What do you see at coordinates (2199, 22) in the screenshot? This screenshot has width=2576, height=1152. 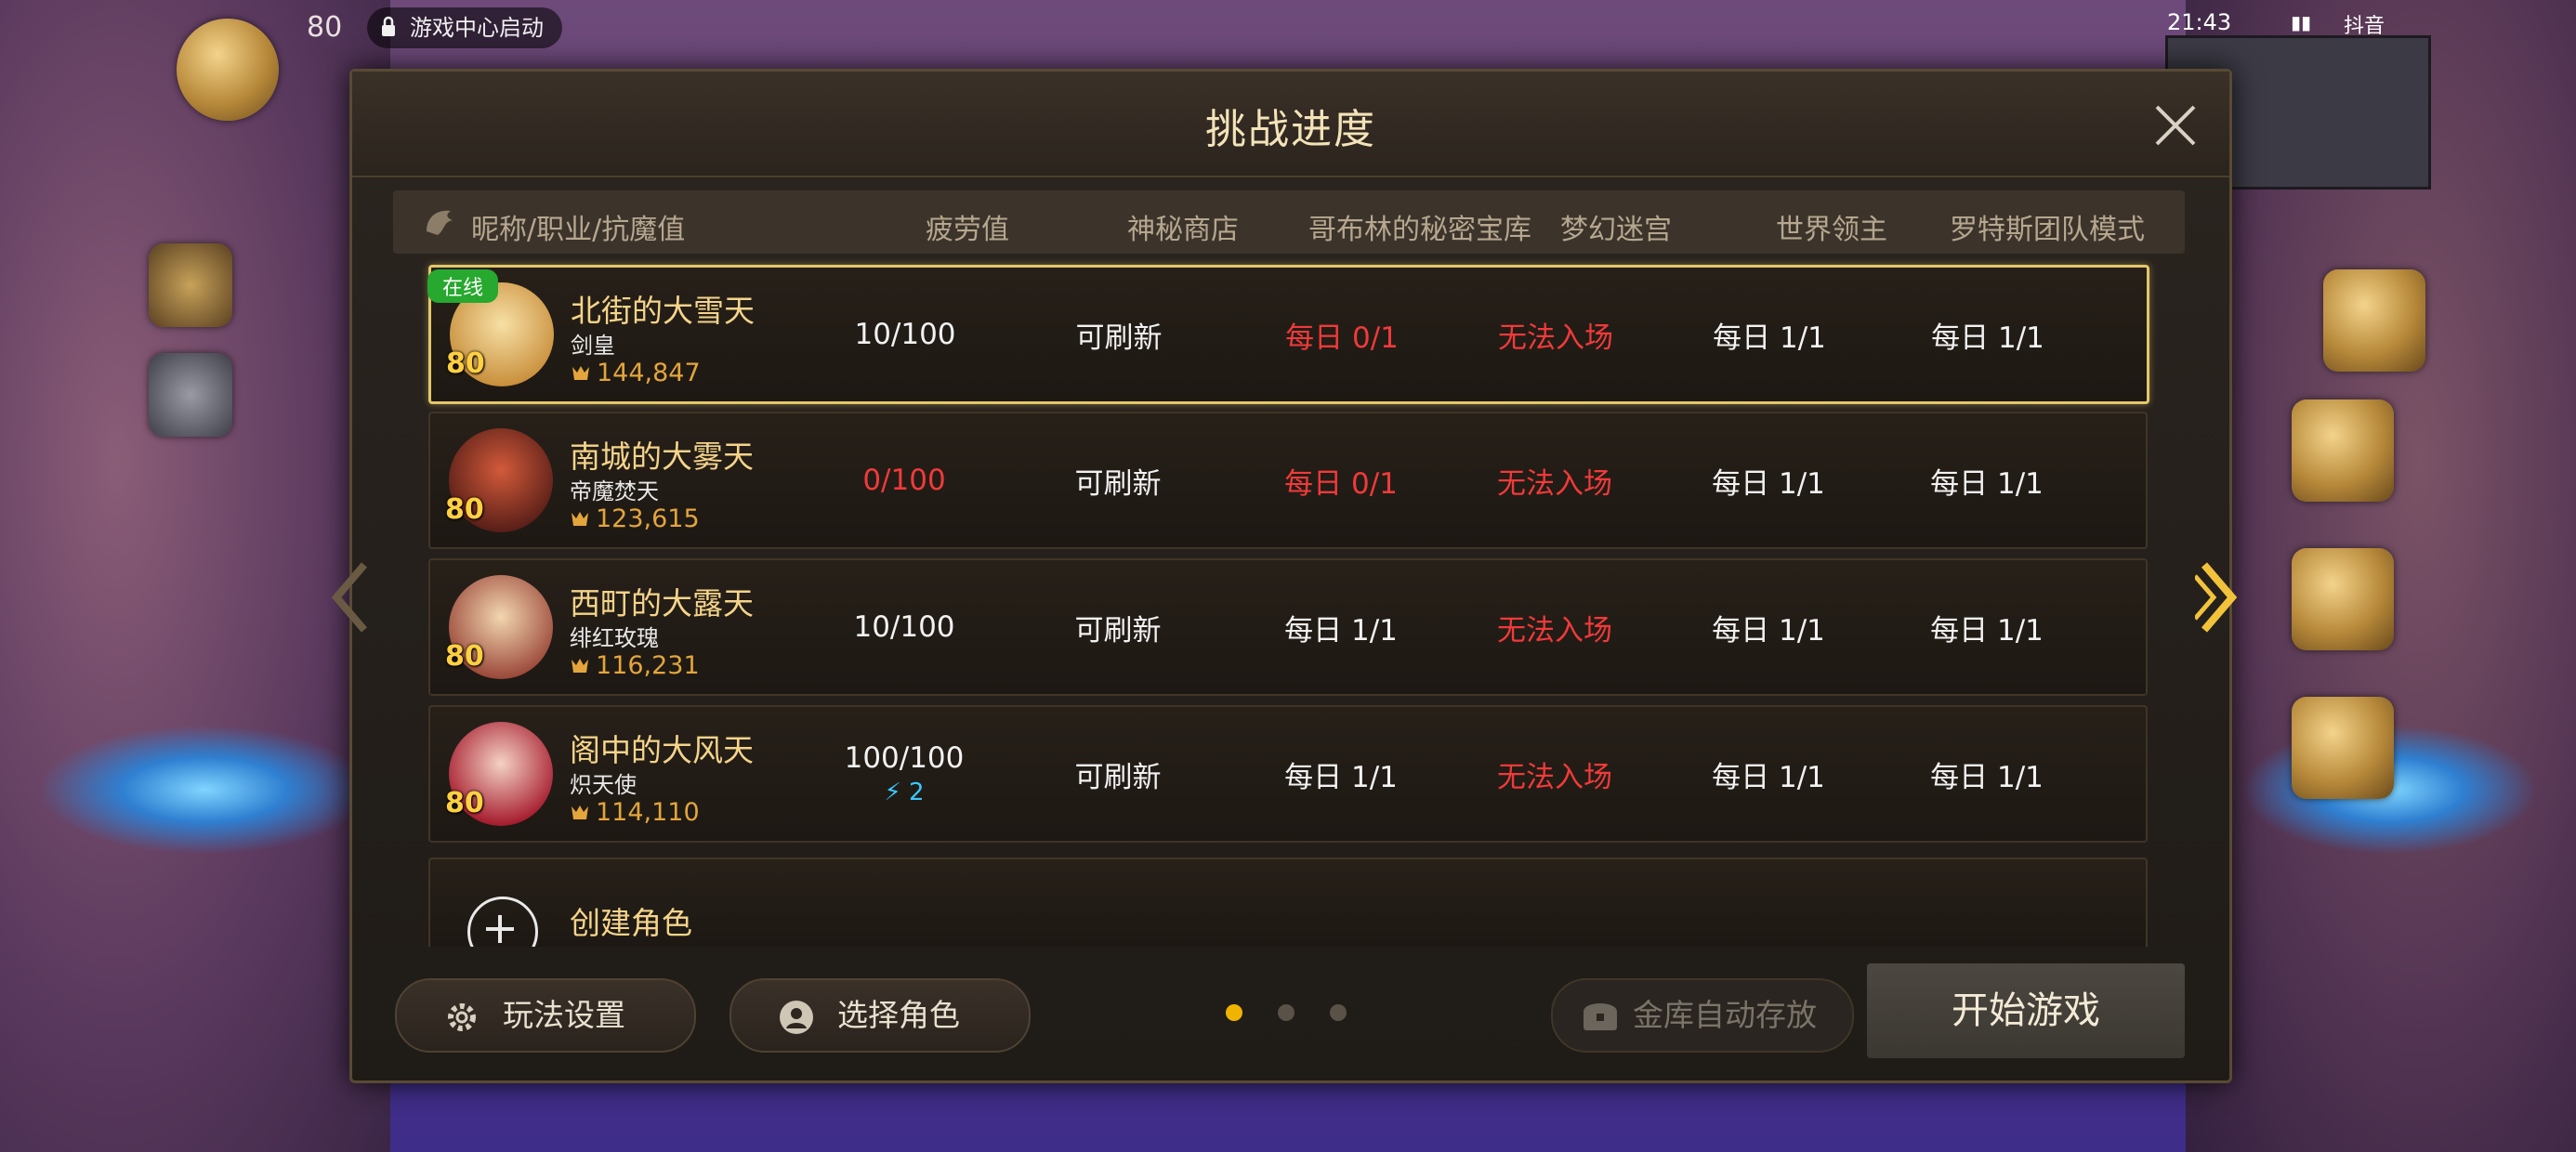 I see `status-time: 21:43` at bounding box center [2199, 22].